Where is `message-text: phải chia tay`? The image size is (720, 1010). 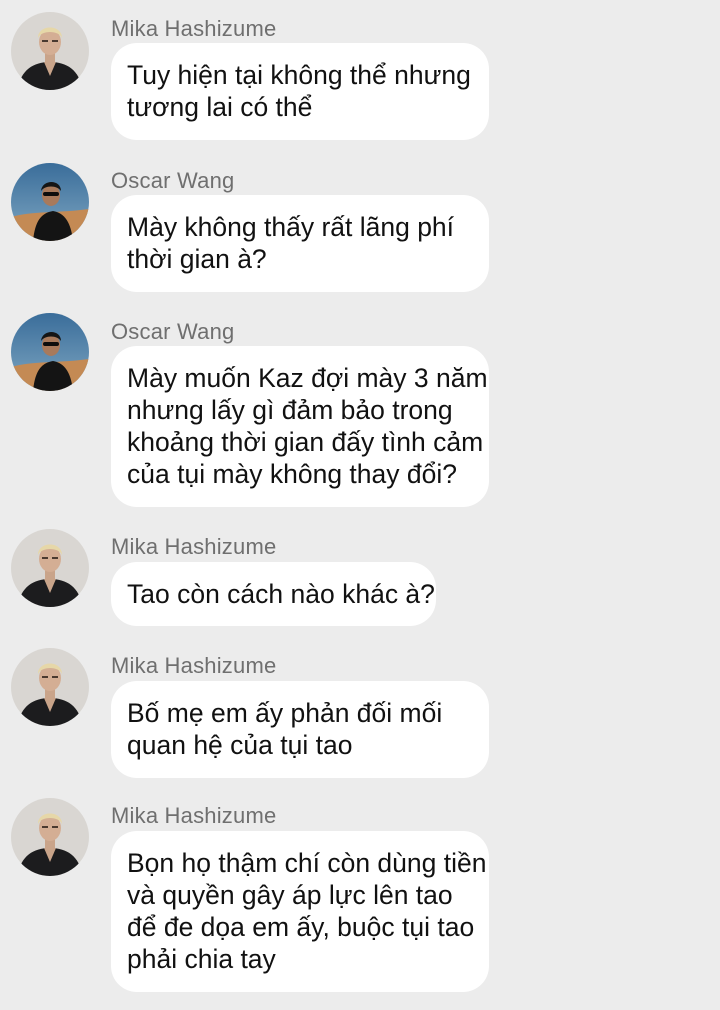
message-text: phải chia tay is located at coordinates (201, 959).